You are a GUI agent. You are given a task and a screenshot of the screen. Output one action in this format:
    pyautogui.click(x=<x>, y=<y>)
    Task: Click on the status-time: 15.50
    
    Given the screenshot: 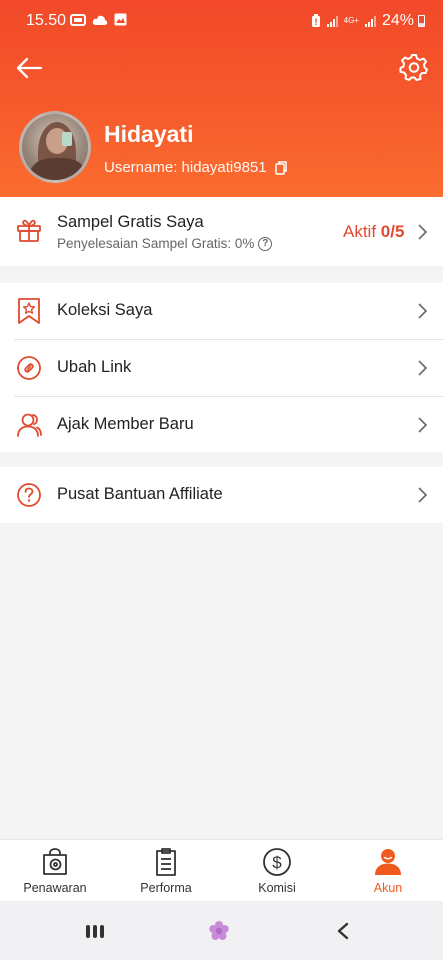 What is the action you would take?
    pyautogui.click(x=46, y=20)
    